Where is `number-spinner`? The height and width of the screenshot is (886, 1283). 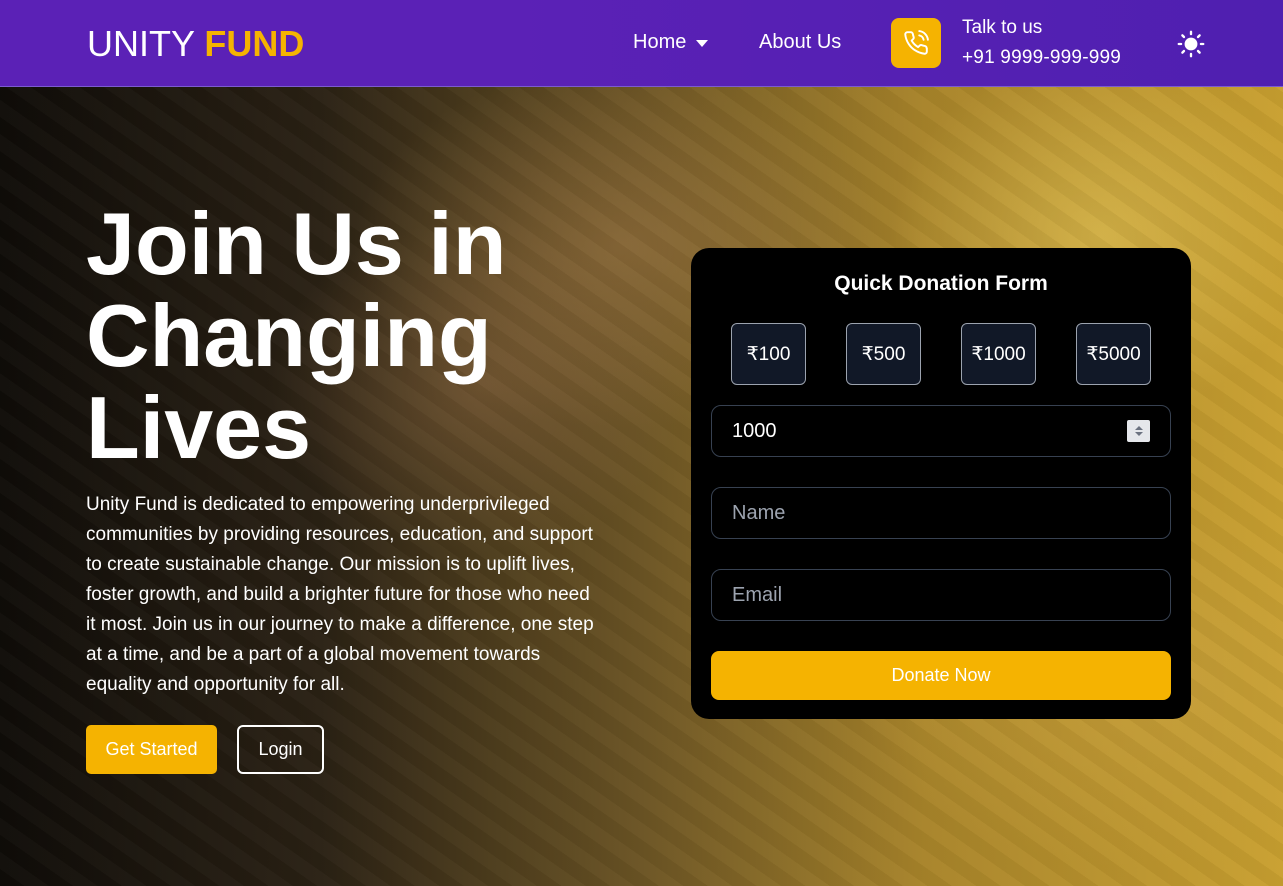
number-spinner is located at coordinates (1138, 431).